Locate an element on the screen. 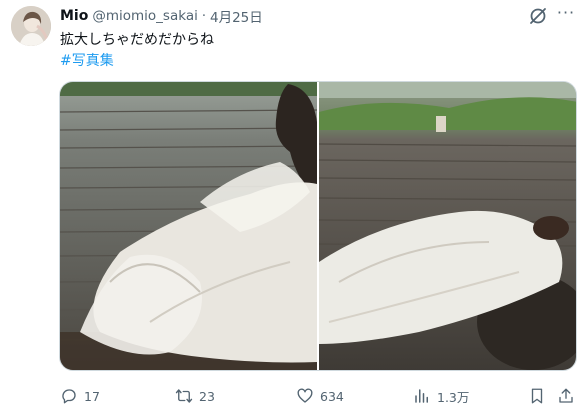  tweet-text: 拡大しちゃだめだからね is located at coordinates (137, 40).